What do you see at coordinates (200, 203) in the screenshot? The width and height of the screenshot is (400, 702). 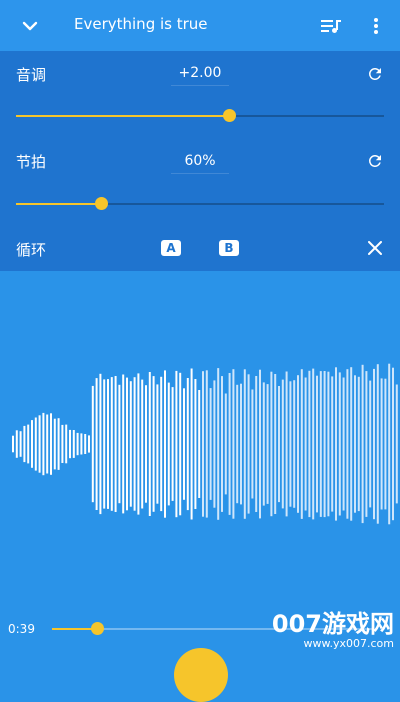 I see `tempo-slider` at bounding box center [200, 203].